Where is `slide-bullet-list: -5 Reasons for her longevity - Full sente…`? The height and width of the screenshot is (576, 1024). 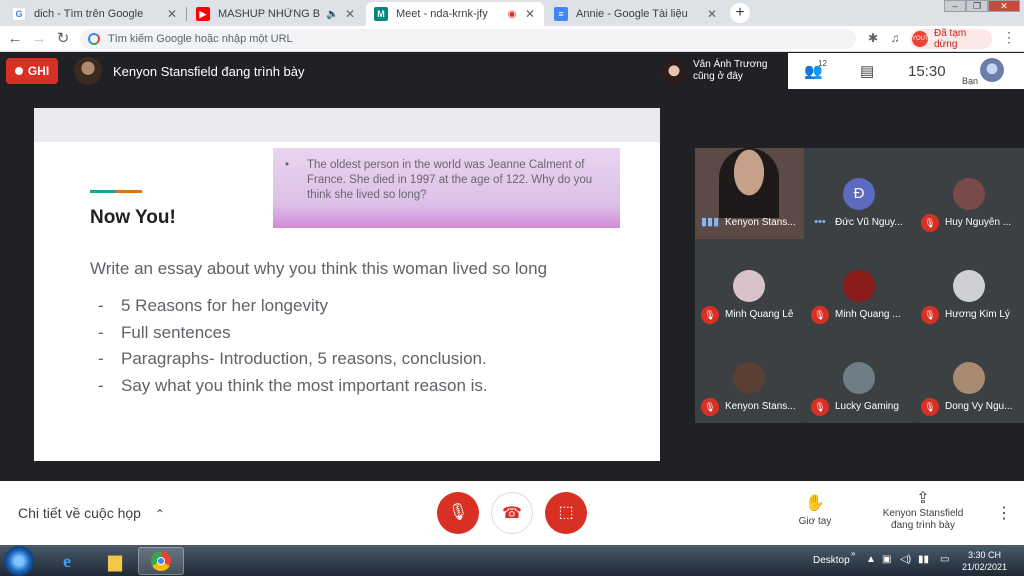 slide-bullet-list: -5 Reasons for her longevity - Full sente… is located at coordinates (293, 349).